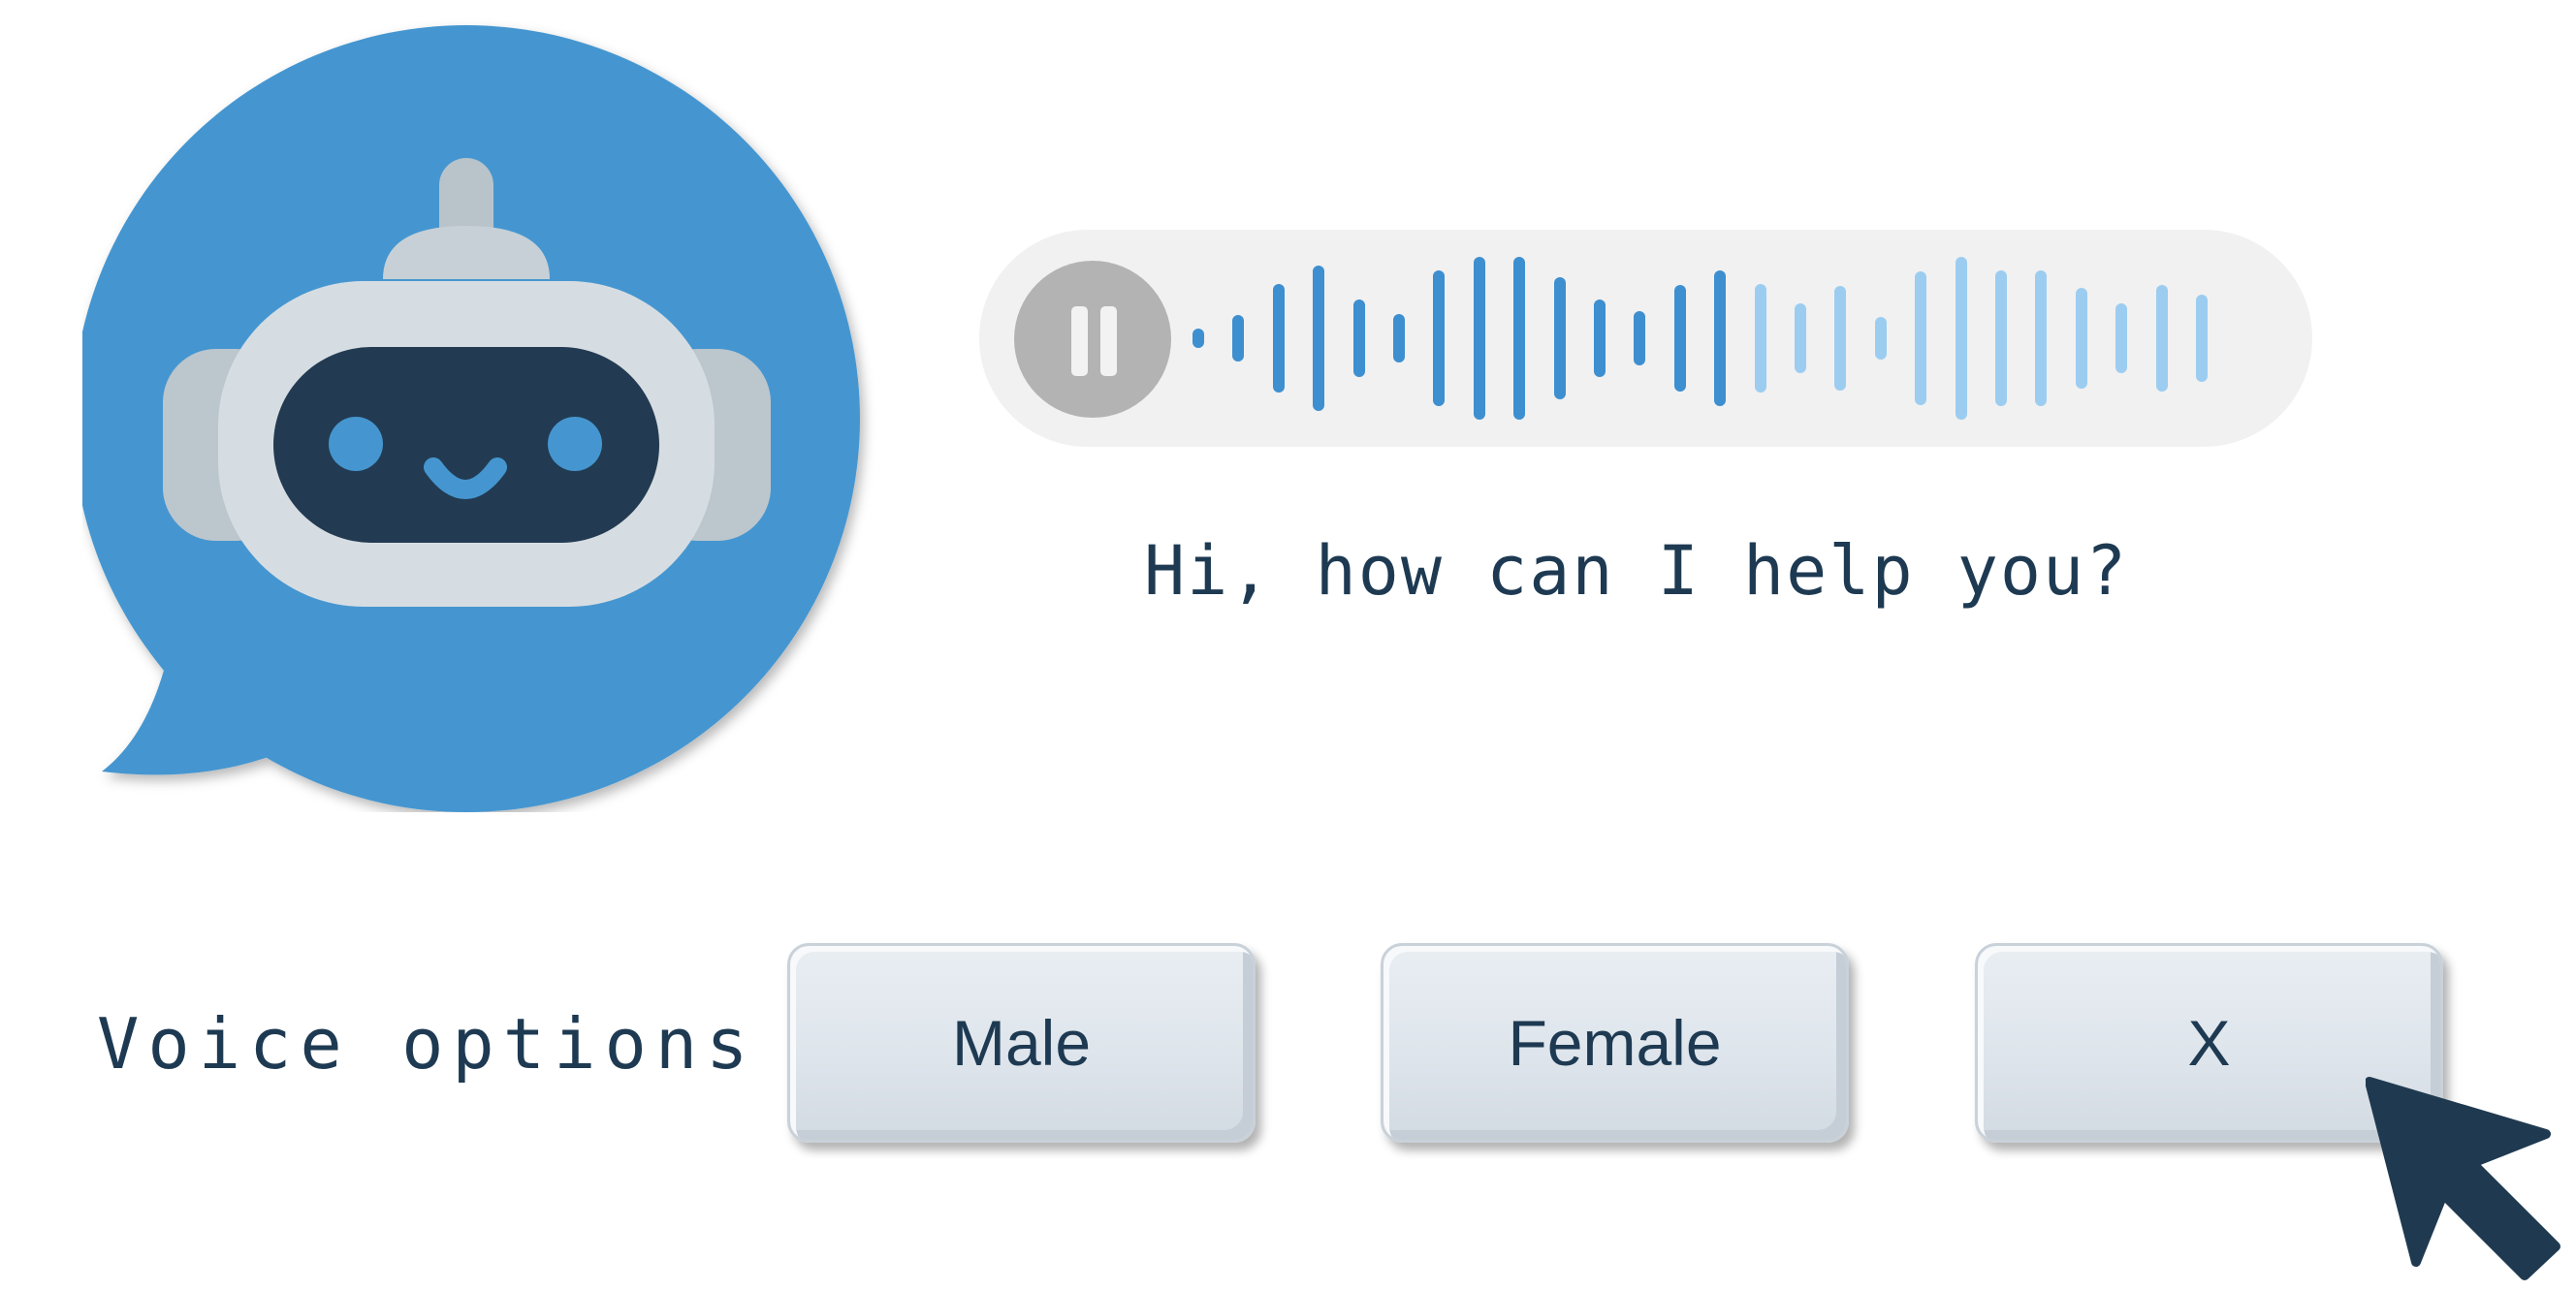  Describe the element at coordinates (427, 1044) in the screenshot. I see `voice-options-label: Voice options` at that location.